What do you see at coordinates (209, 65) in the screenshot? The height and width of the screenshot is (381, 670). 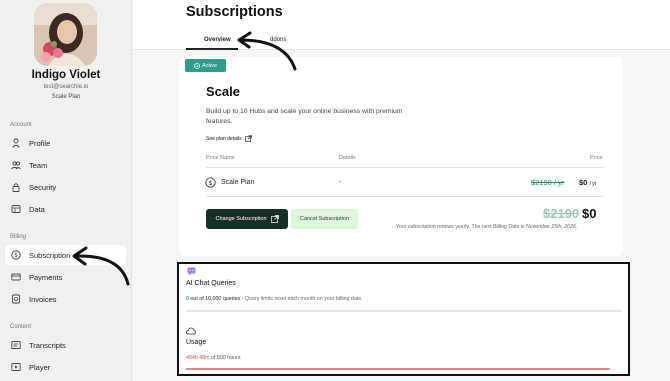 I see `status-label: Active` at bounding box center [209, 65].